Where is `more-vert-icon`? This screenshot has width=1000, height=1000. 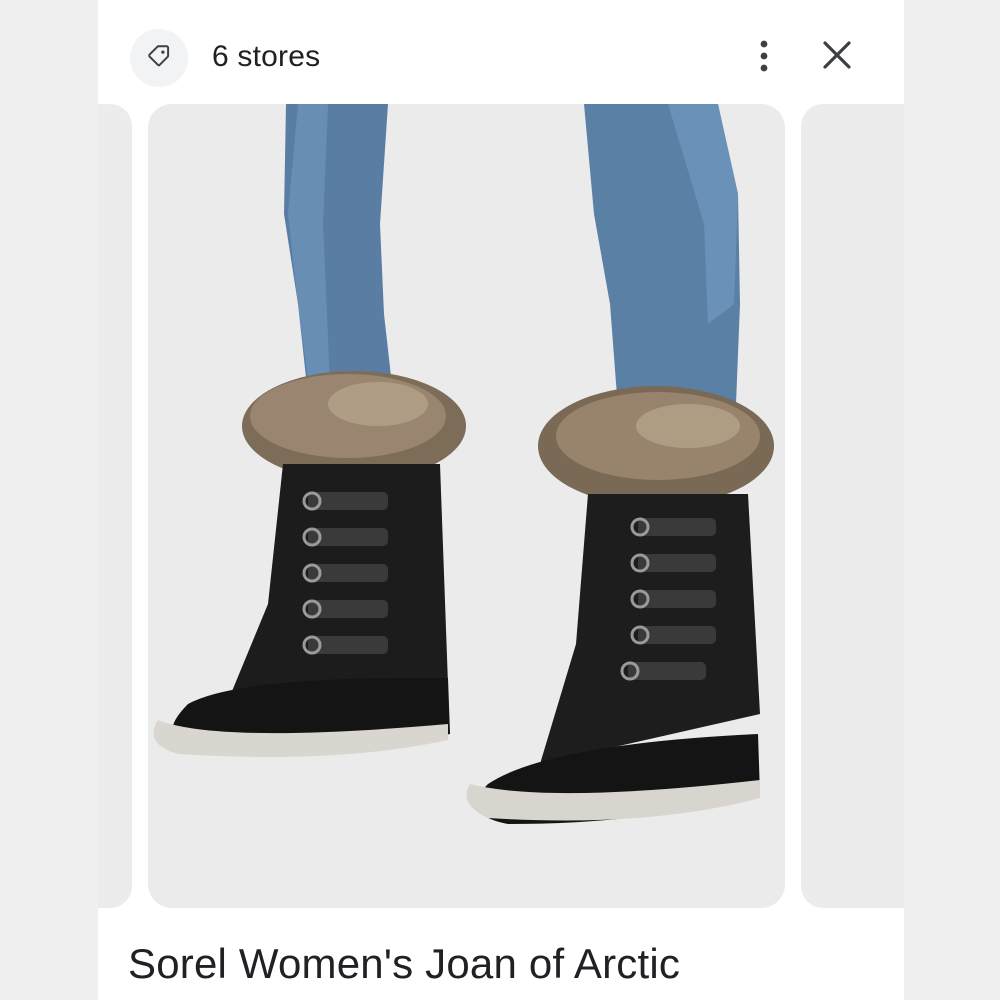 more-vert-icon is located at coordinates (764, 58).